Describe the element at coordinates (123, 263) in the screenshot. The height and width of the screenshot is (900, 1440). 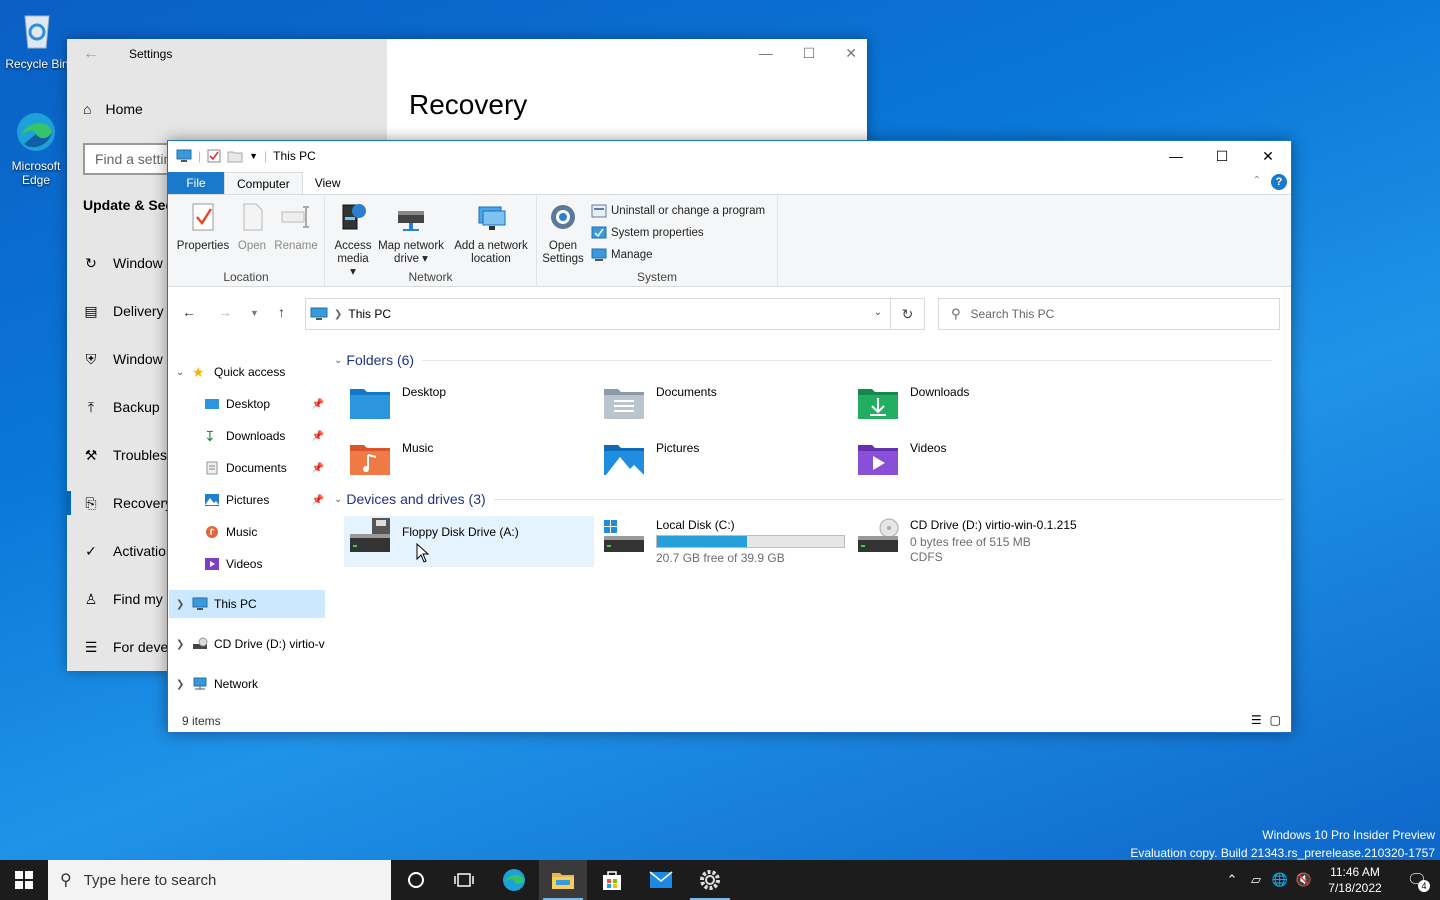
I see `settings-nav-windows-update: ↻ Window` at that location.